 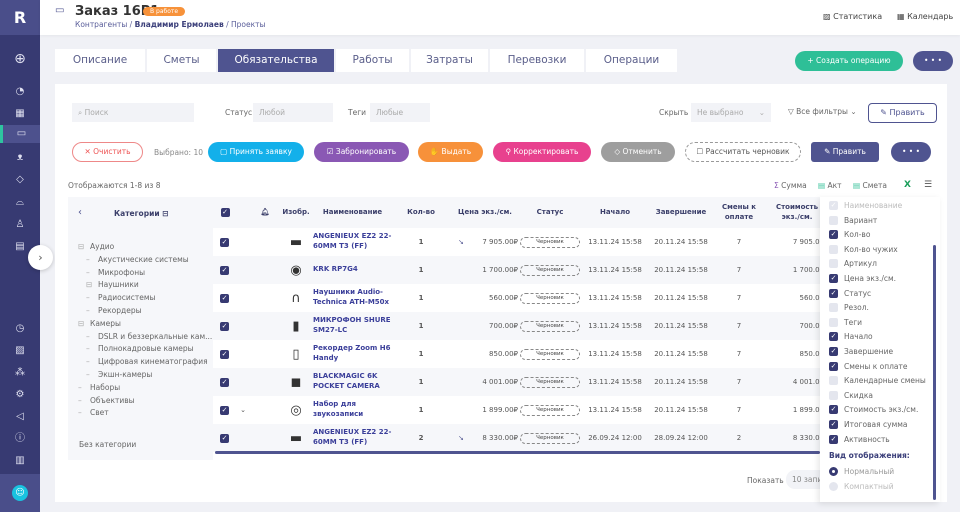 I want to click on header-end: Завершение, so click(x=681, y=212).